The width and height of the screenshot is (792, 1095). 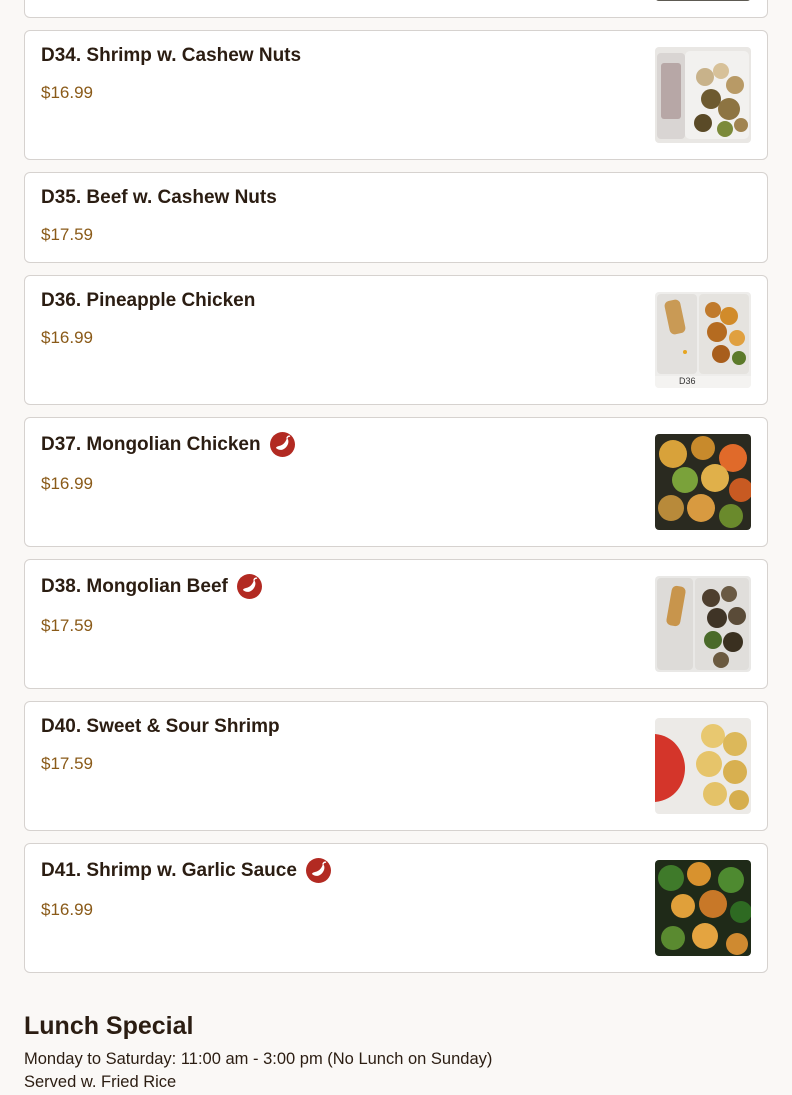 What do you see at coordinates (186, 870) in the screenshot?
I see `item-name: D41. Shrimp w. Garlic Sauce` at bounding box center [186, 870].